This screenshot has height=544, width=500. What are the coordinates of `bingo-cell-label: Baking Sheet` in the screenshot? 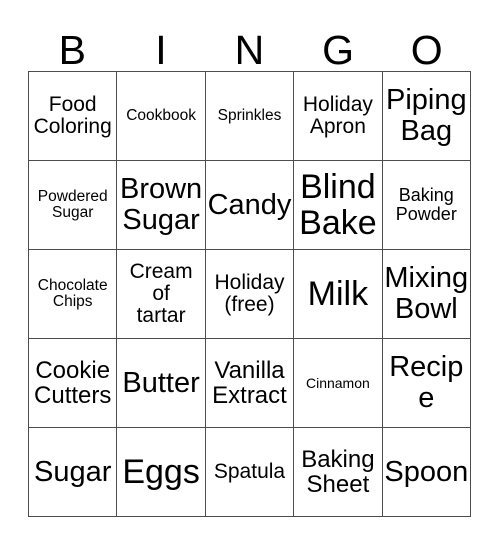 It's located at (338, 471).